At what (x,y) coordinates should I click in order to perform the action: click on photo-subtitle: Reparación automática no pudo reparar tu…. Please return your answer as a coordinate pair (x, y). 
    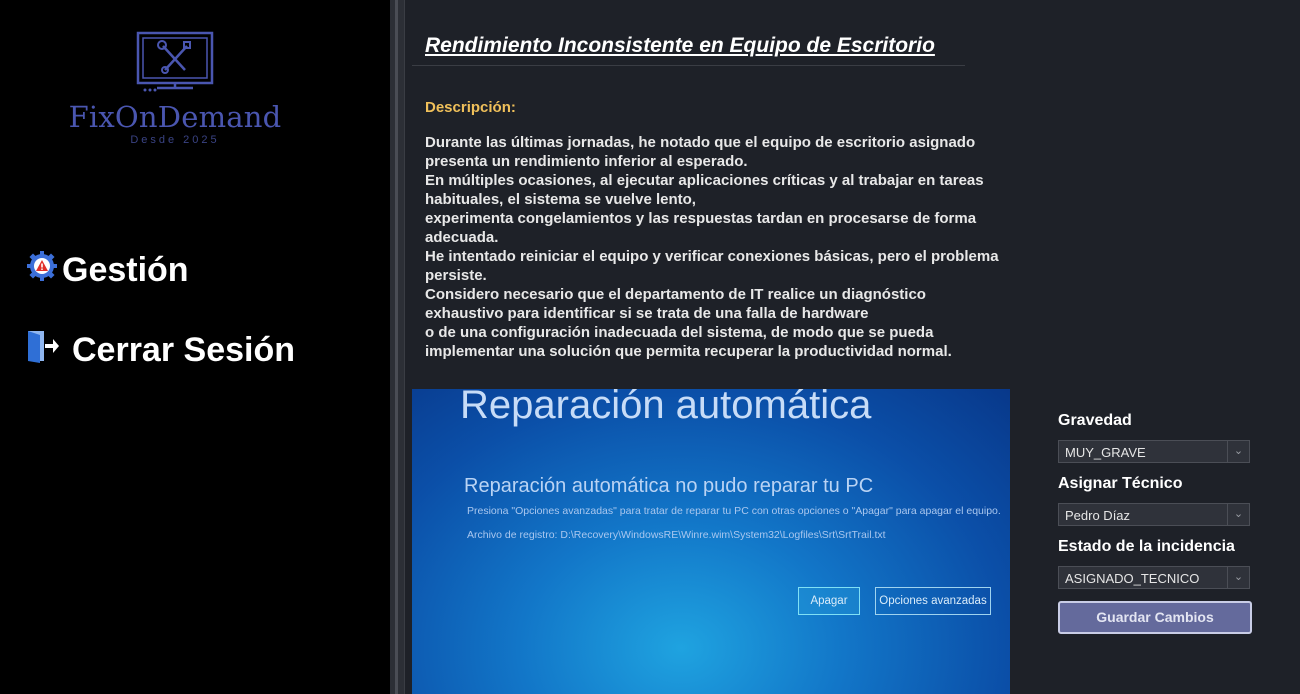
    Looking at the image, I should click on (669, 486).